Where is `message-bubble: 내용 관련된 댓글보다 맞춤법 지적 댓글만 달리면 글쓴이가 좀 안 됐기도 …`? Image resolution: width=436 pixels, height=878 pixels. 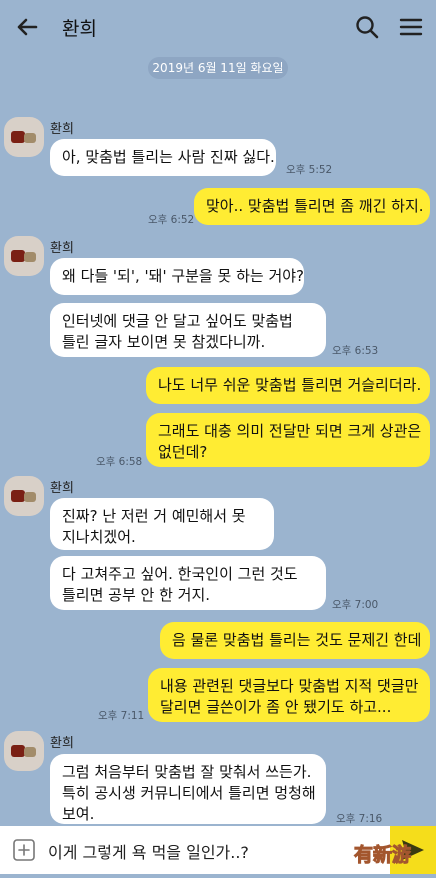
message-bubble: 내용 관련된 댓글보다 맞춤법 지적 댓글만 달리면 글쓴이가 좀 안 됐기도 … is located at coordinates (289, 695).